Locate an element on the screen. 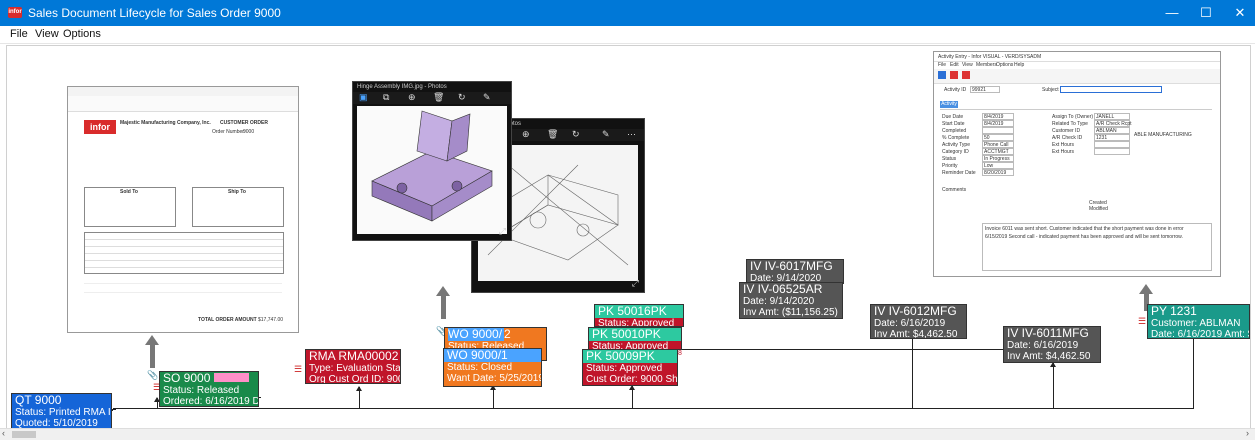  activity-field-label: % Complete is located at coordinates (956, 138).